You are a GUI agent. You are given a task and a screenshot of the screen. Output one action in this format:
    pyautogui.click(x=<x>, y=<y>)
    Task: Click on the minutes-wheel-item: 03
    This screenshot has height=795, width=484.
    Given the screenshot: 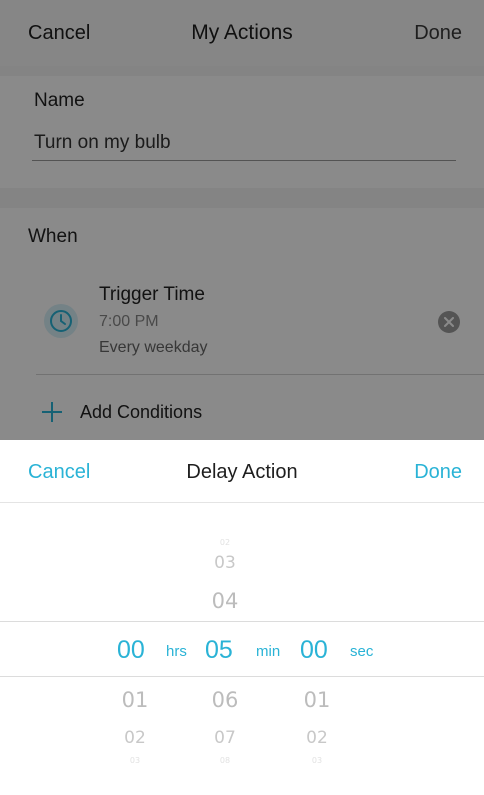 What is the action you would take?
    pyautogui.click(x=225, y=563)
    